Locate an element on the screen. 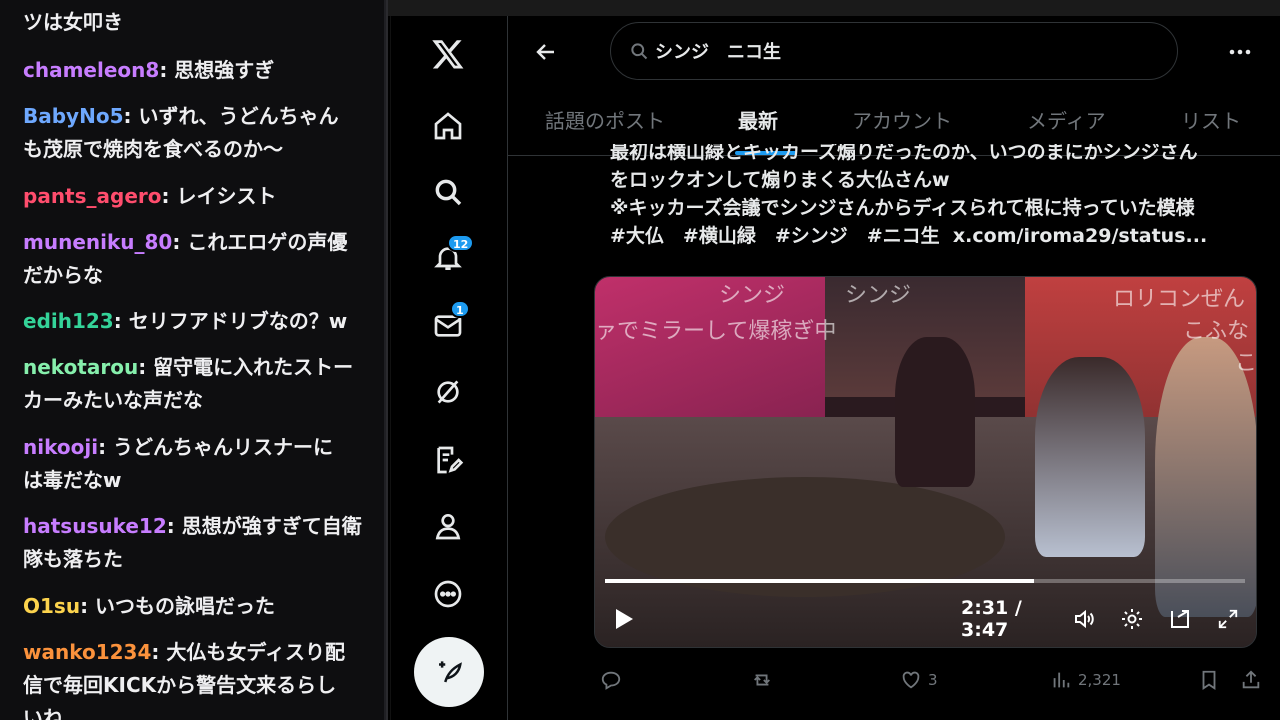 This screenshot has width=1280, height=720. profile-icon is located at coordinates (448, 526).